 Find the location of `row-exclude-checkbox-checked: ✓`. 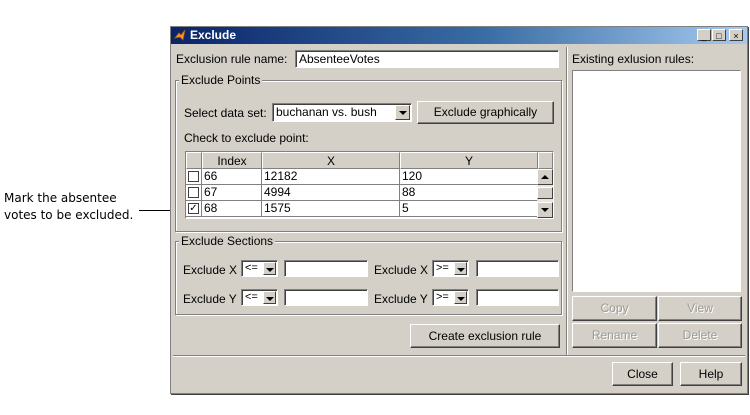

row-exclude-checkbox-checked: ✓ is located at coordinates (193, 208).